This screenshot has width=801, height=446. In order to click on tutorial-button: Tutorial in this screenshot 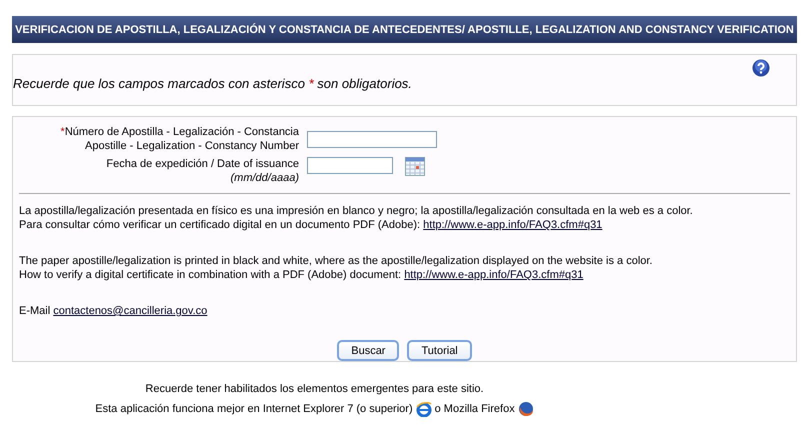, I will do `click(439, 350)`.